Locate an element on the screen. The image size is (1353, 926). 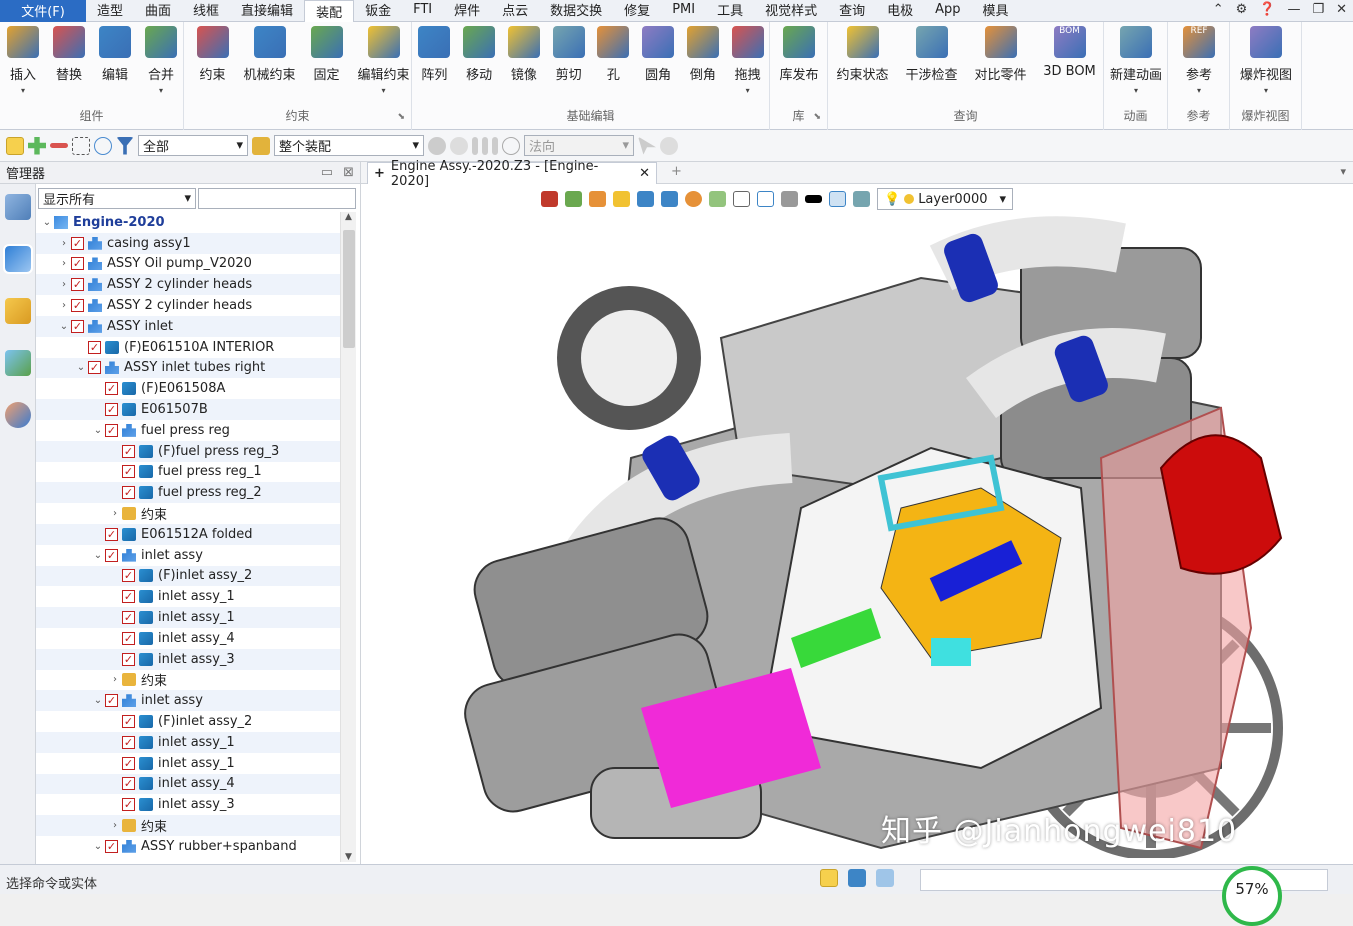
restore-icon: ❐ is located at coordinates (1318, 9).